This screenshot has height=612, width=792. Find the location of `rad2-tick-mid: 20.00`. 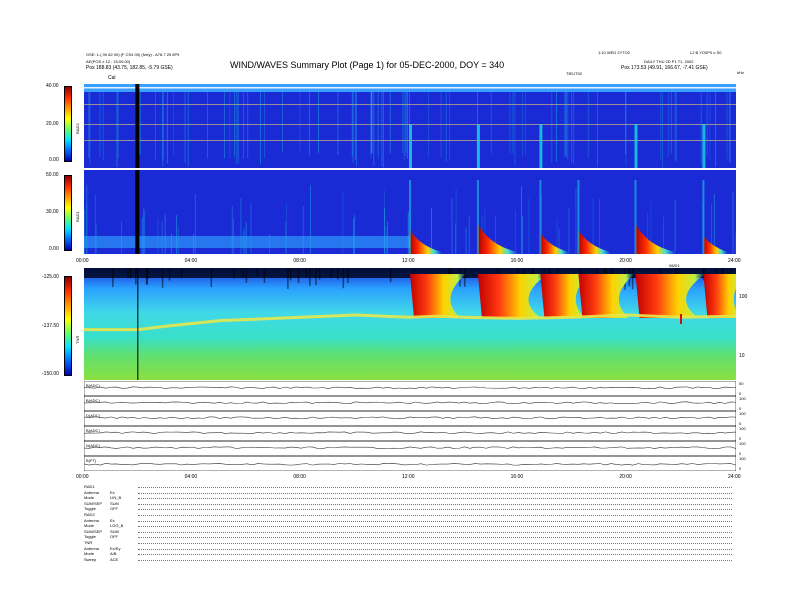

rad2-tick-mid: 20.00 is located at coordinates (52, 124).